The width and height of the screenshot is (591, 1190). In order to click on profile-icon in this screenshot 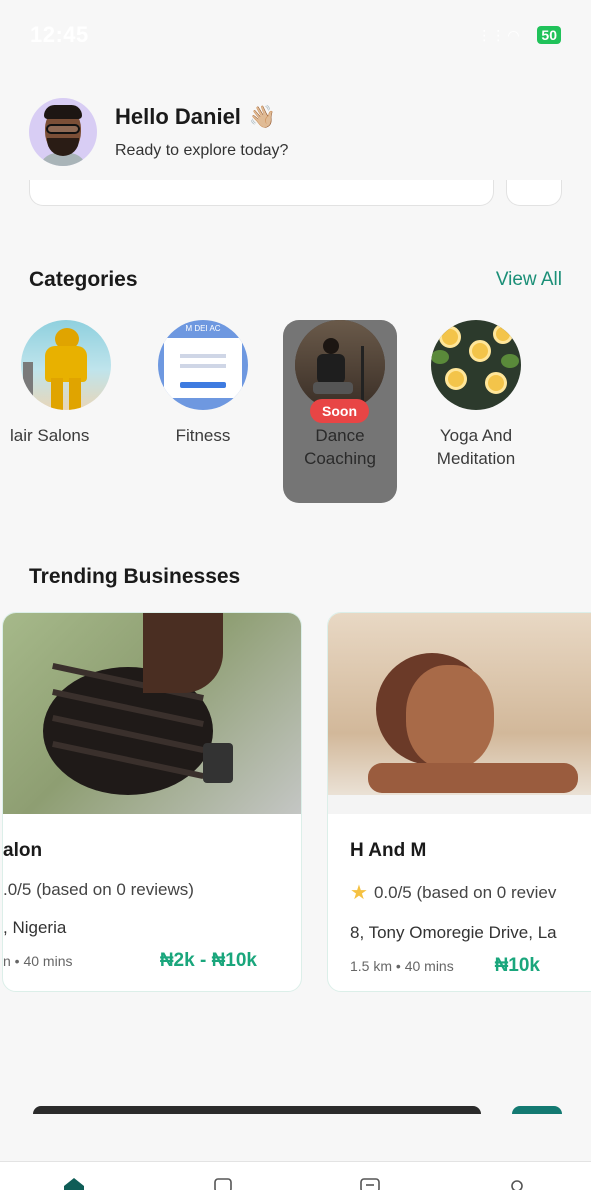, I will do `click(518, 1183)`.